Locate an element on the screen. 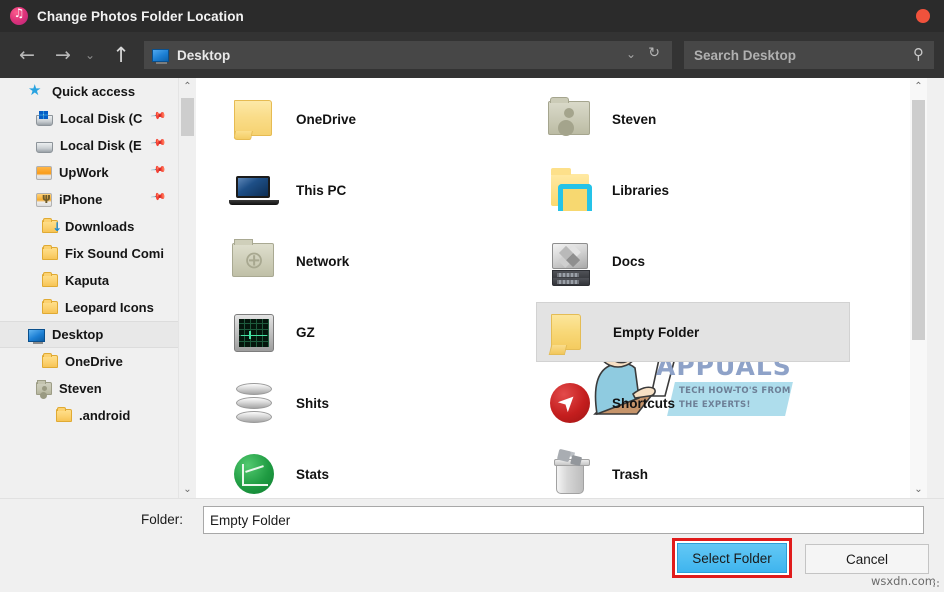 This screenshot has height=592, width=944. sidebar-item-label: Leopard Icons is located at coordinates (109, 307).